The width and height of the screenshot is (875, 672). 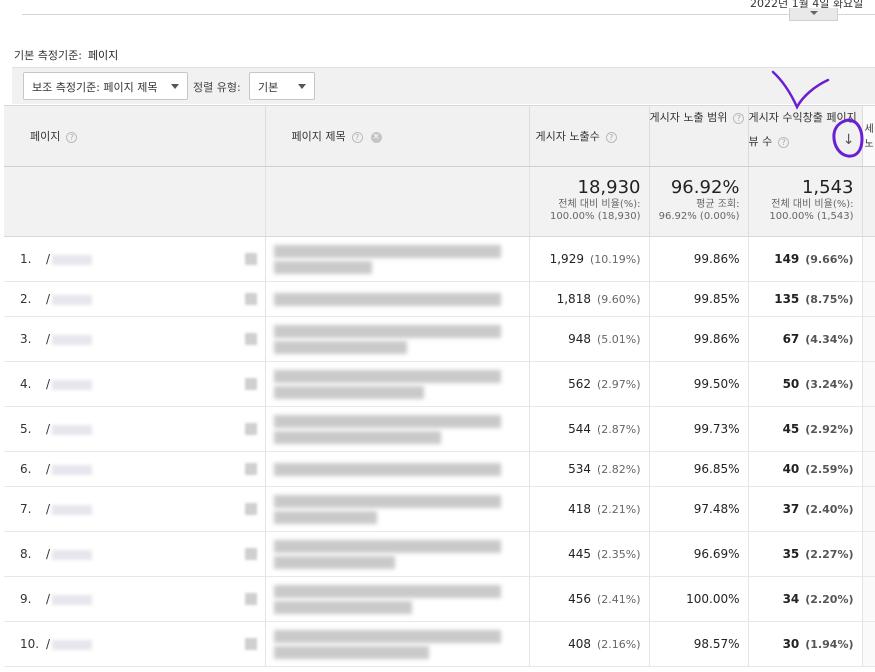 I want to click on impressions-cell: 1,929 (10.19%), so click(x=589, y=259).